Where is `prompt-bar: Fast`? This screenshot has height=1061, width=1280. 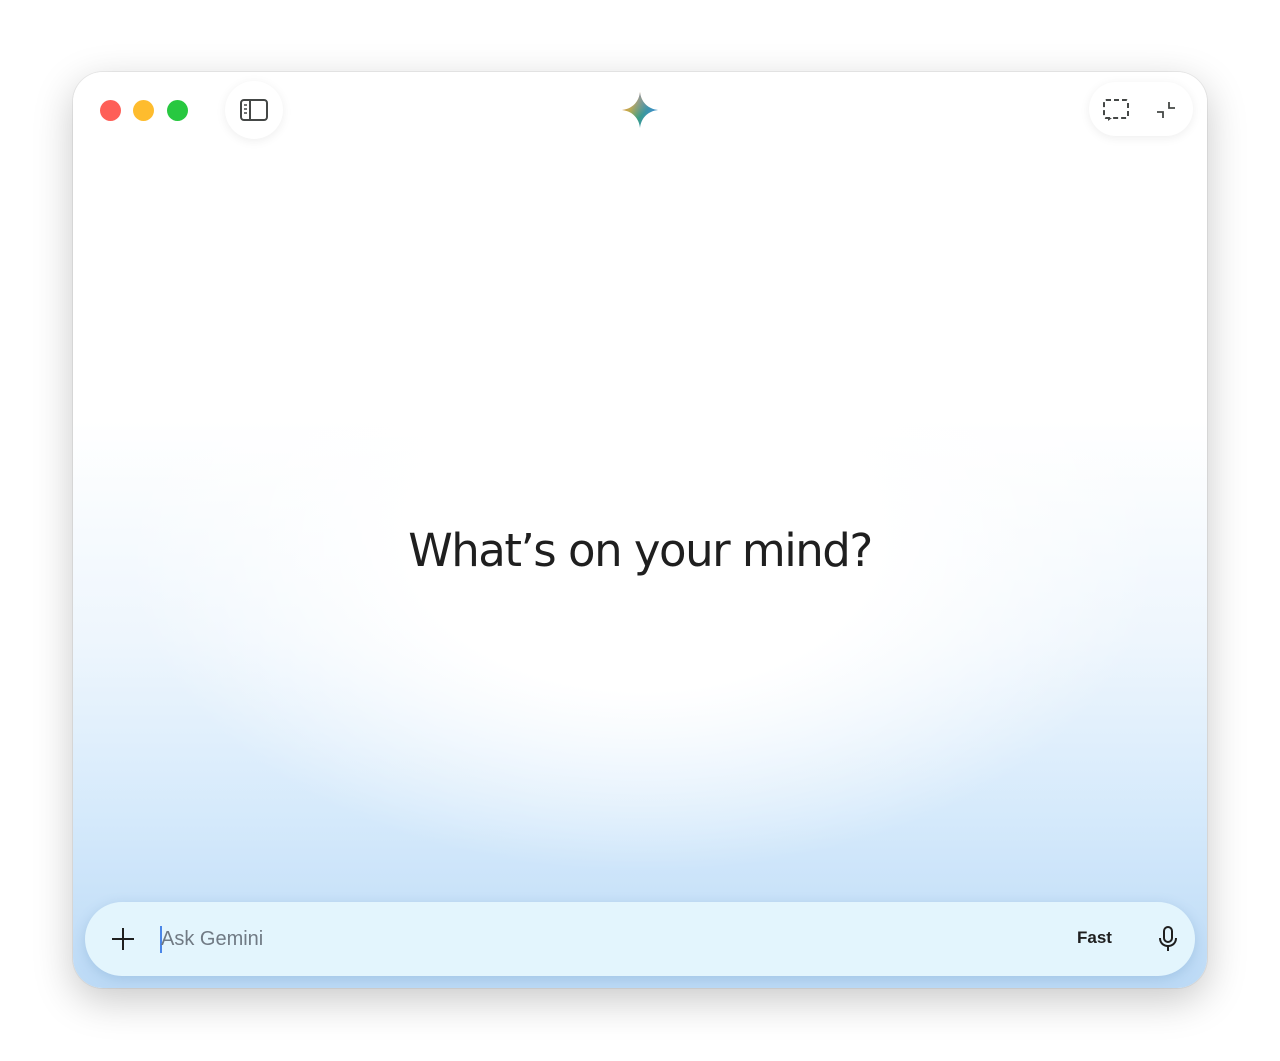 prompt-bar: Fast is located at coordinates (640, 939).